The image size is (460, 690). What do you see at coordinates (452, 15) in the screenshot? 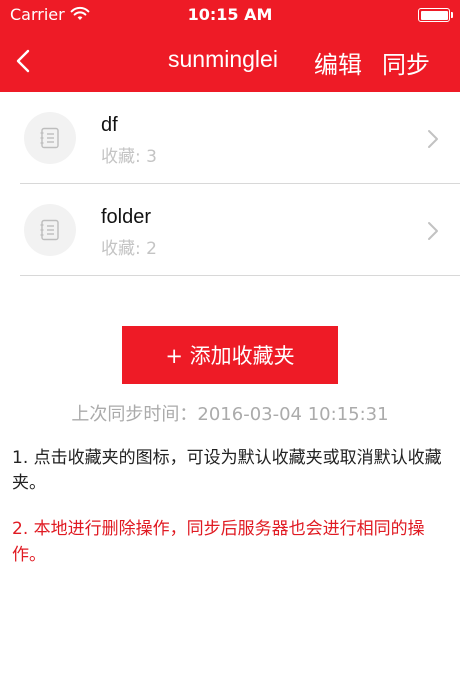
I see `battery-tip` at bounding box center [452, 15].